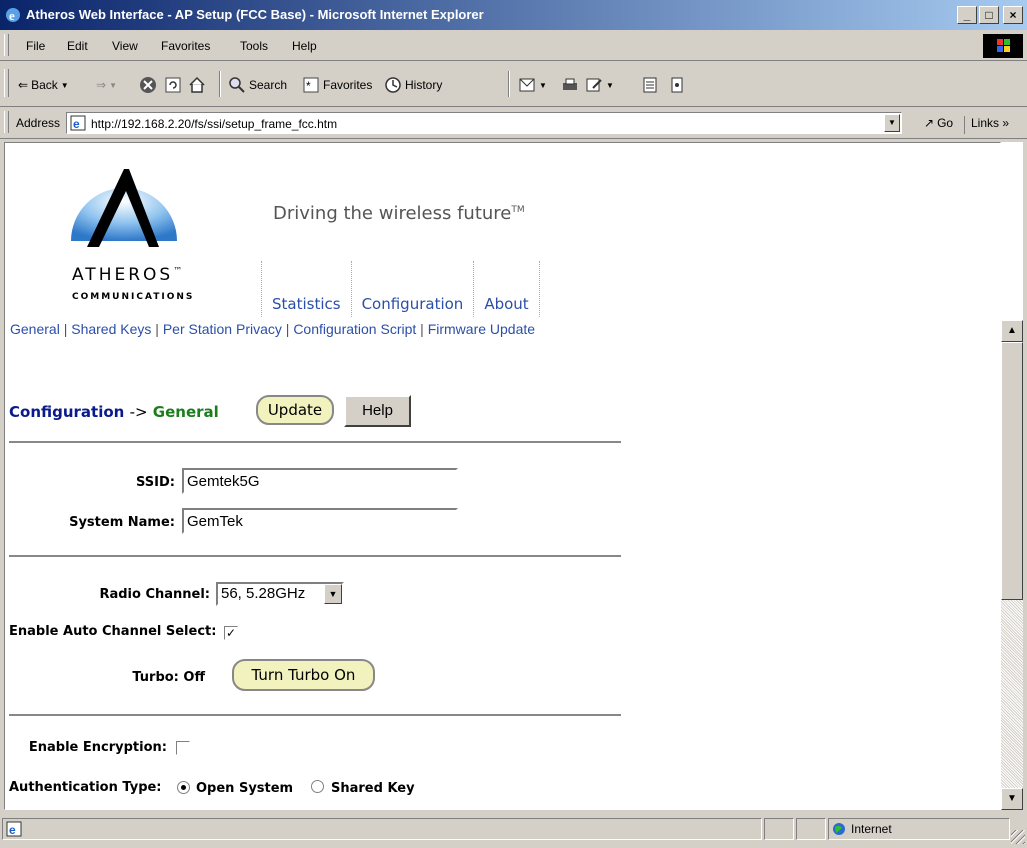  What do you see at coordinates (295, 410) in the screenshot?
I see `update-button: Update` at bounding box center [295, 410].